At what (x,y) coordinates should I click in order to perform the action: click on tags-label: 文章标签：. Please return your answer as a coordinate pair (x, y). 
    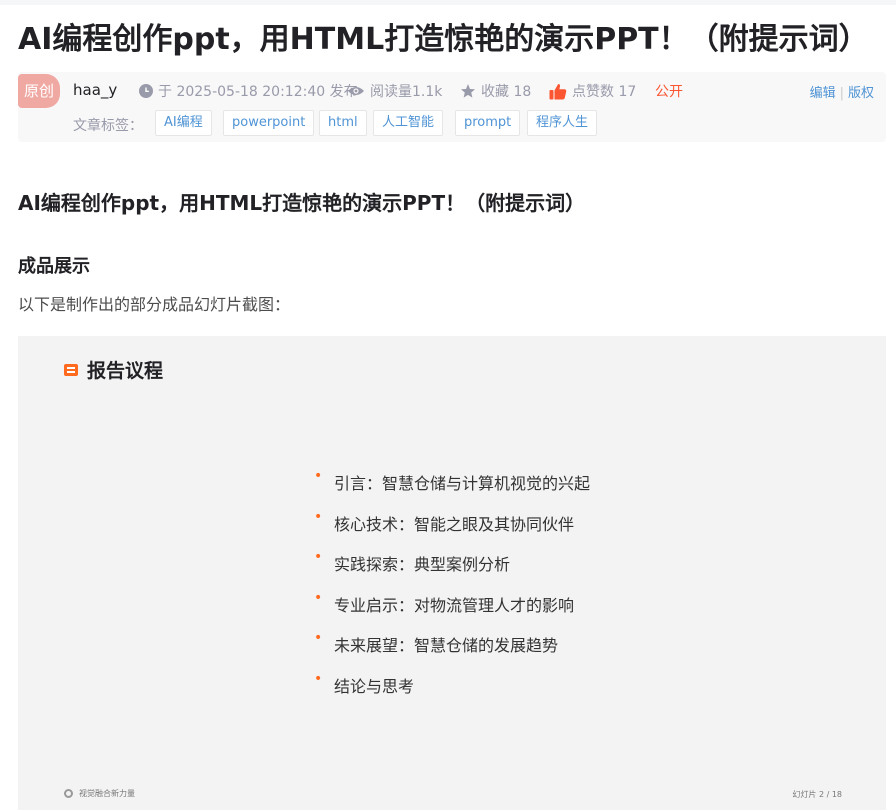
    Looking at the image, I should click on (108, 126).